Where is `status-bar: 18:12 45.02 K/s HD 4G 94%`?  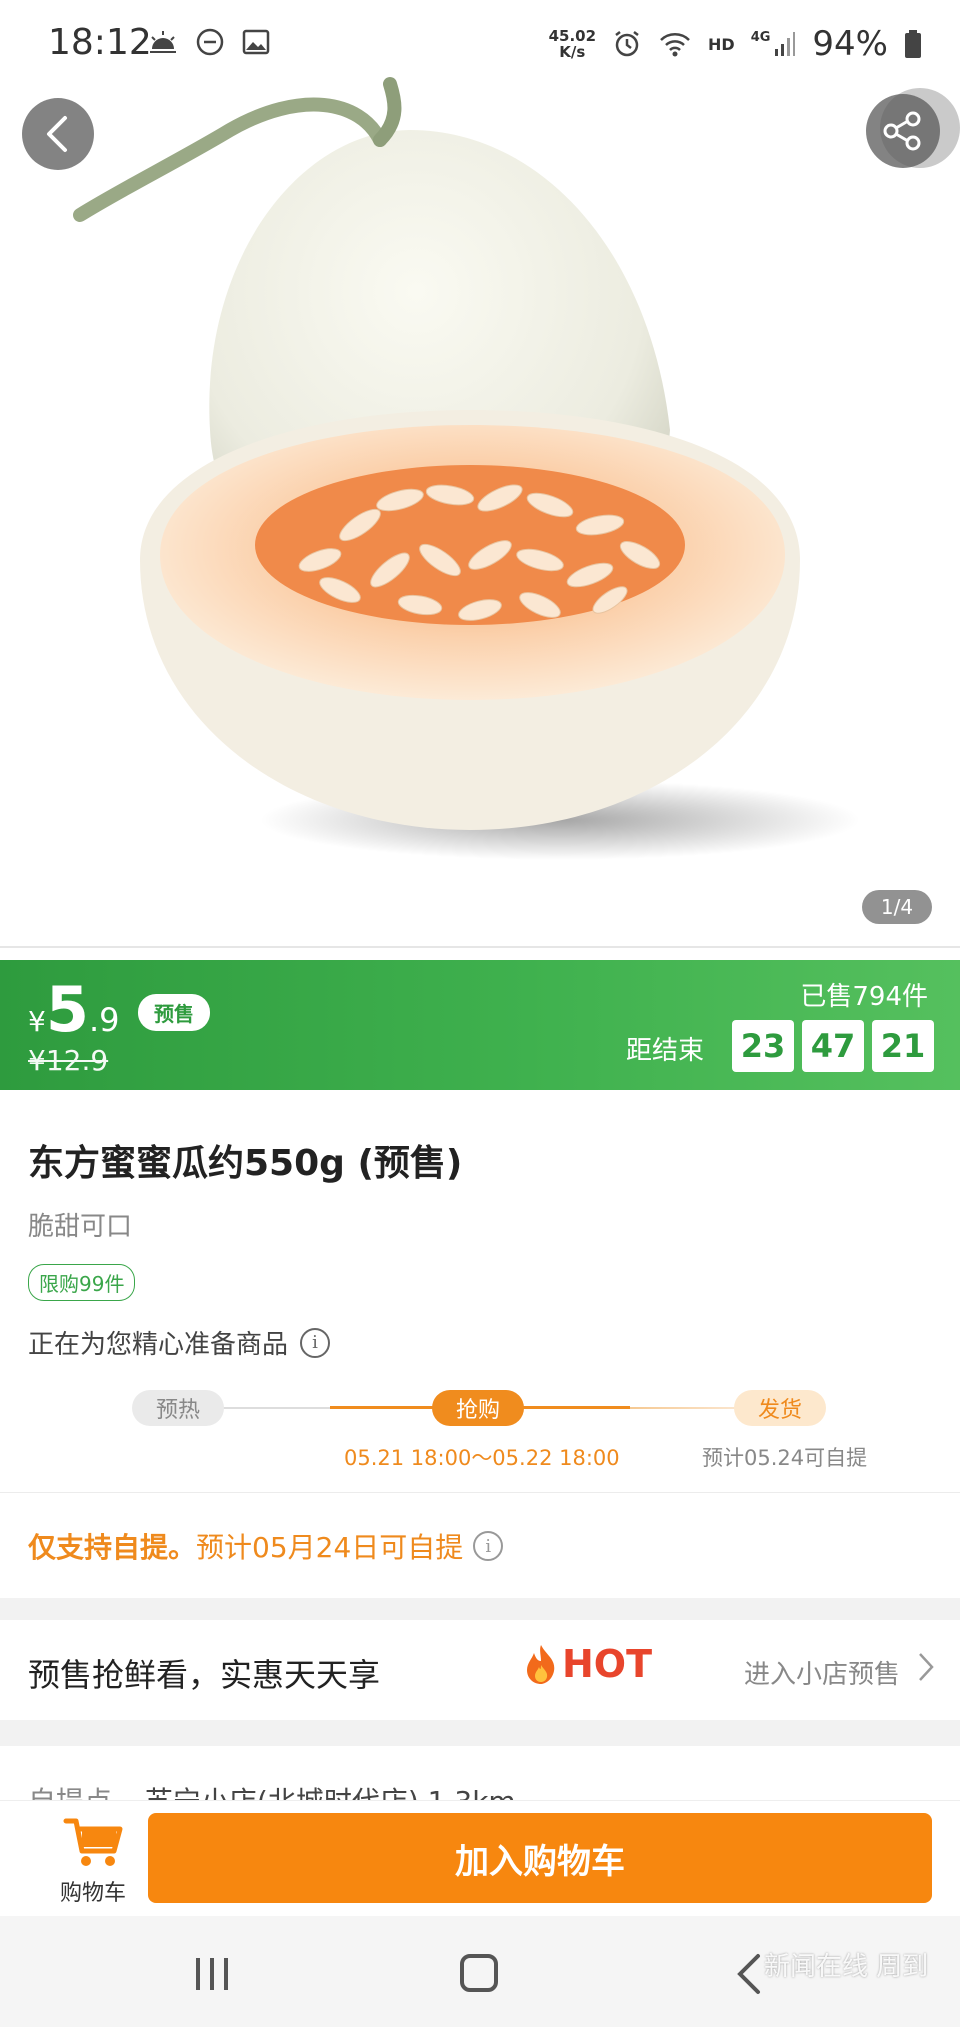
status-bar: 18:12 45.02 K/s HD 4G 94% is located at coordinates (480, 45).